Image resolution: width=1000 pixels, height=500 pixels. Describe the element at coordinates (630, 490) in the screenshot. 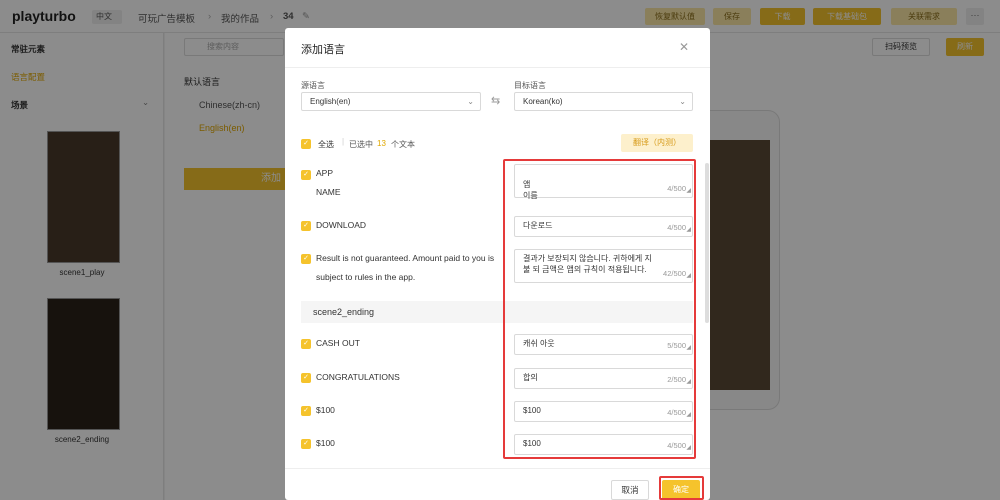

I see `cancel-button: 取消` at that location.